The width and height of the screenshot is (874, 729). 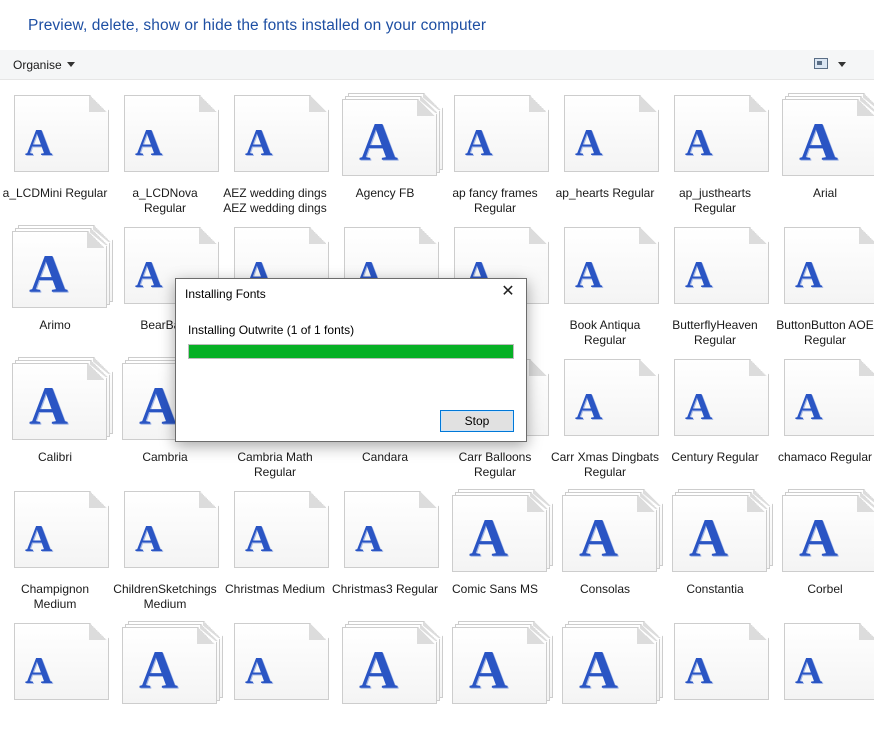 What do you see at coordinates (822, 279) in the screenshot?
I see `font-item: A ButtonButton AOE Regular` at bounding box center [822, 279].